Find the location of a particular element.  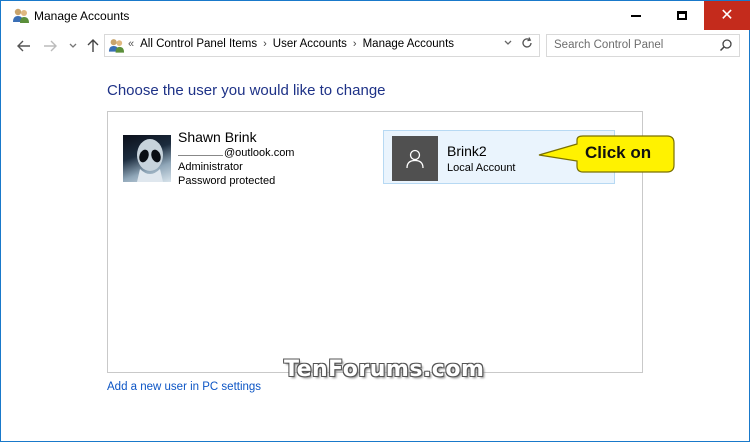

search-box: Search Control Panel is located at coordinates (643, 45).